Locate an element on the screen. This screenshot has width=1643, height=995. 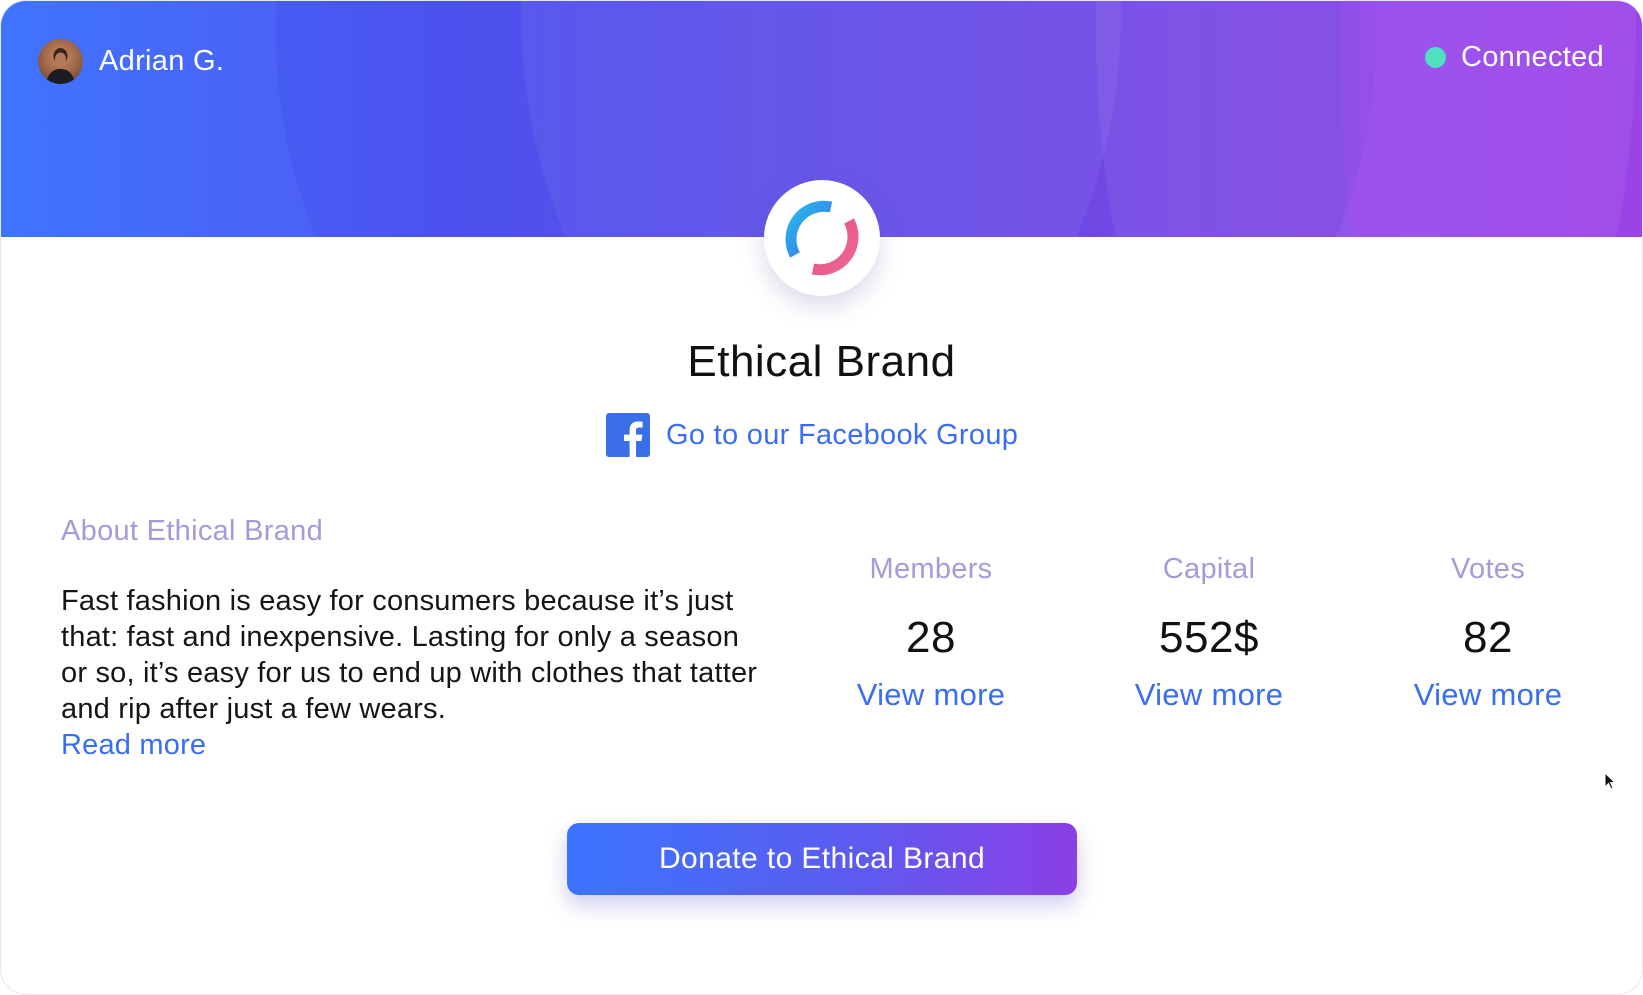
members-view-more-link: View more is located at coordinates (931, 695).